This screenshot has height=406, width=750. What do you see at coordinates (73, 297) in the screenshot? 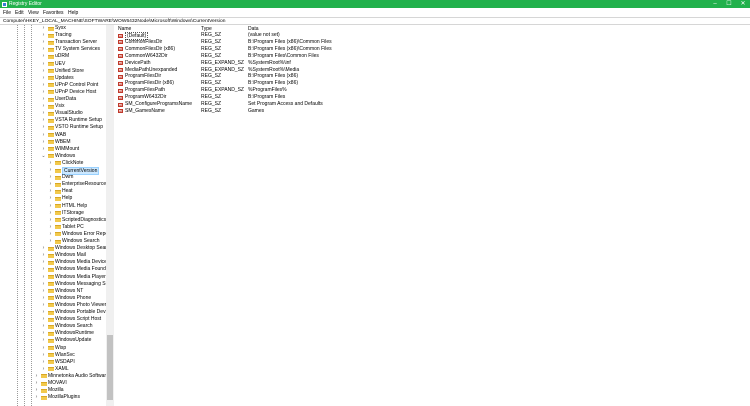
I see `tree-node-label: Windows Phone` at bounding box center [73, 297].